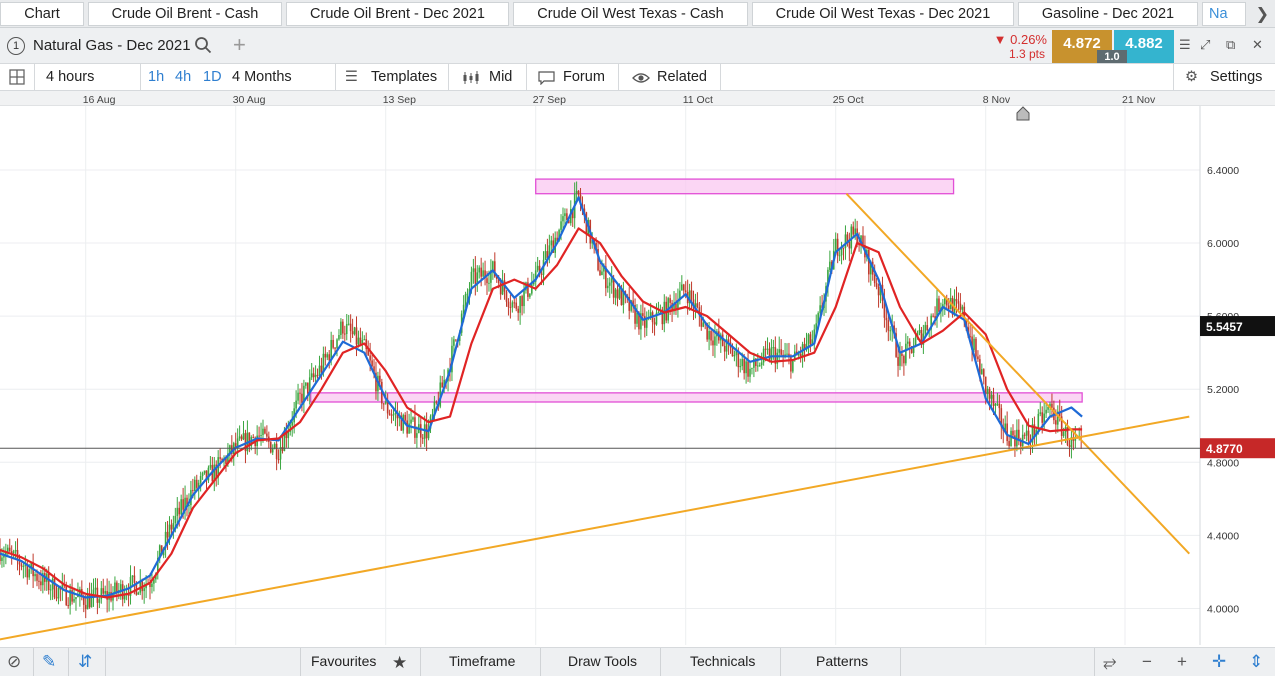 The image size is (1275, 676). Describe the element at coordinates (1205, 45) in the screenshot. I see `collapse-icon: ⤢` at that location.